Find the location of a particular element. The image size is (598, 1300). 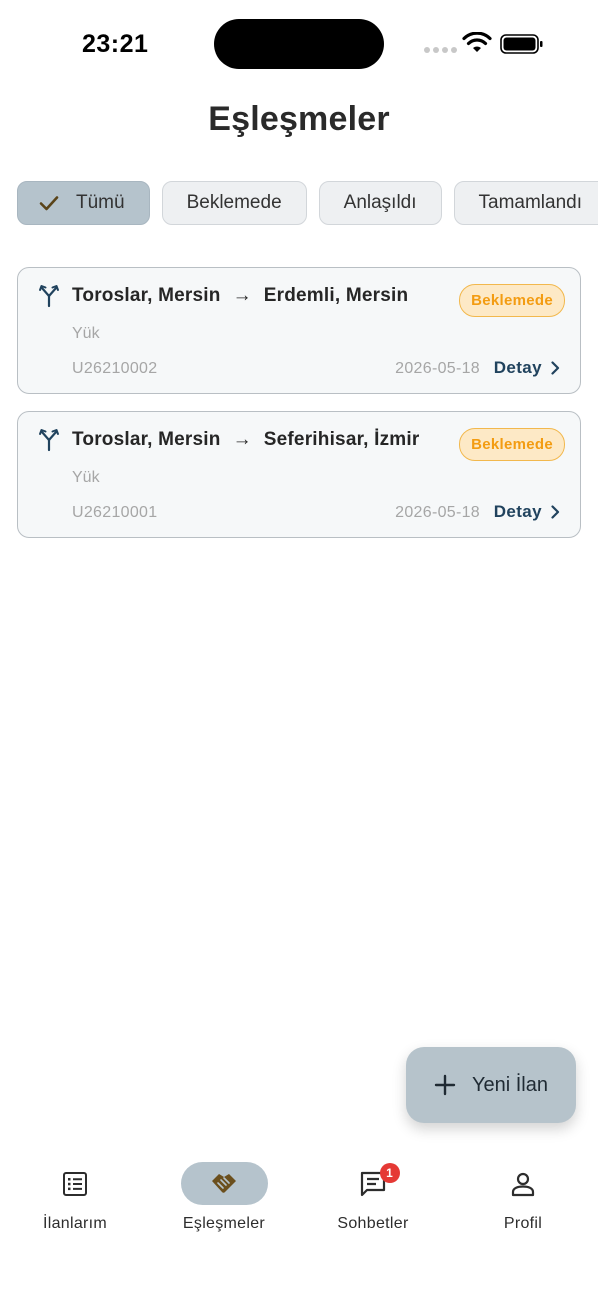

handshake-icon is located at coordinates (224, 1183).